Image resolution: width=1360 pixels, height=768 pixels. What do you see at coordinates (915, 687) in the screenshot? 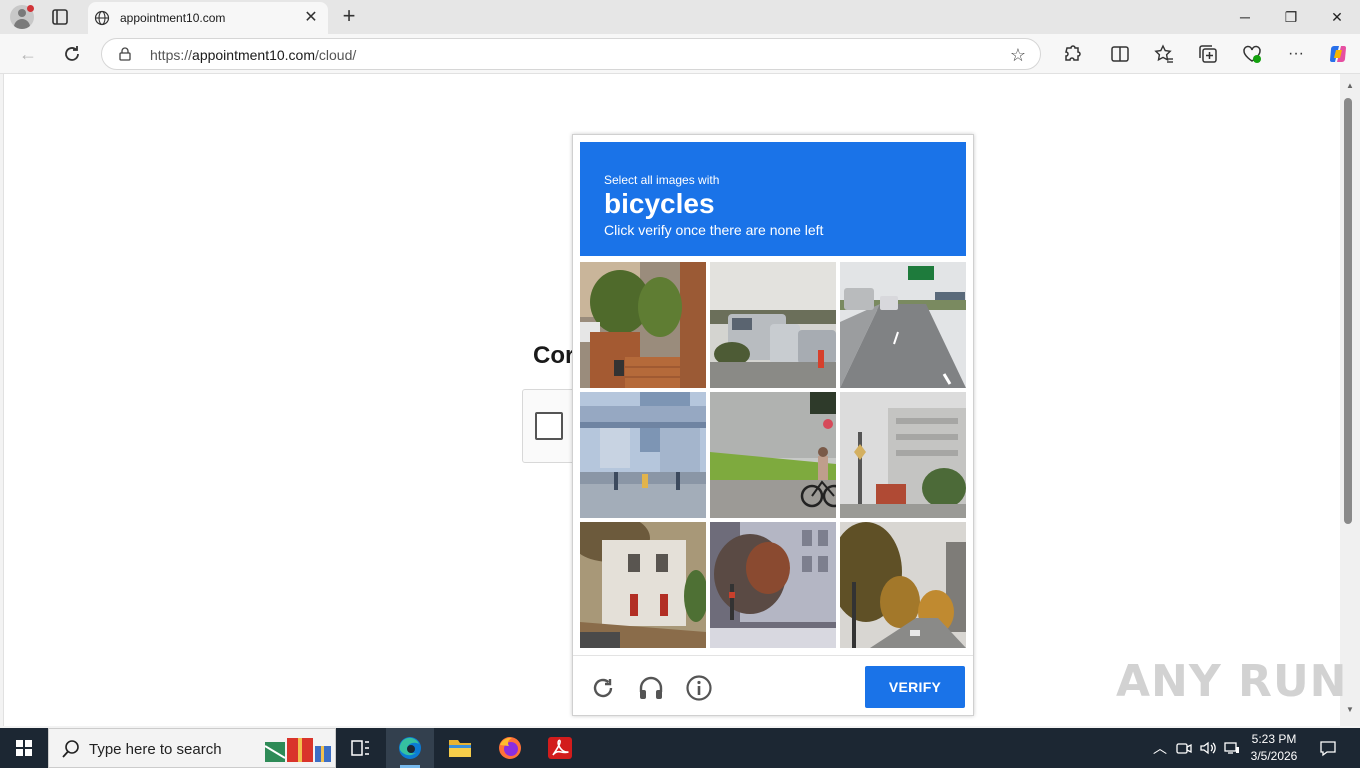
I see `verify-button: VERIFY` at bounding box center [915, 687].